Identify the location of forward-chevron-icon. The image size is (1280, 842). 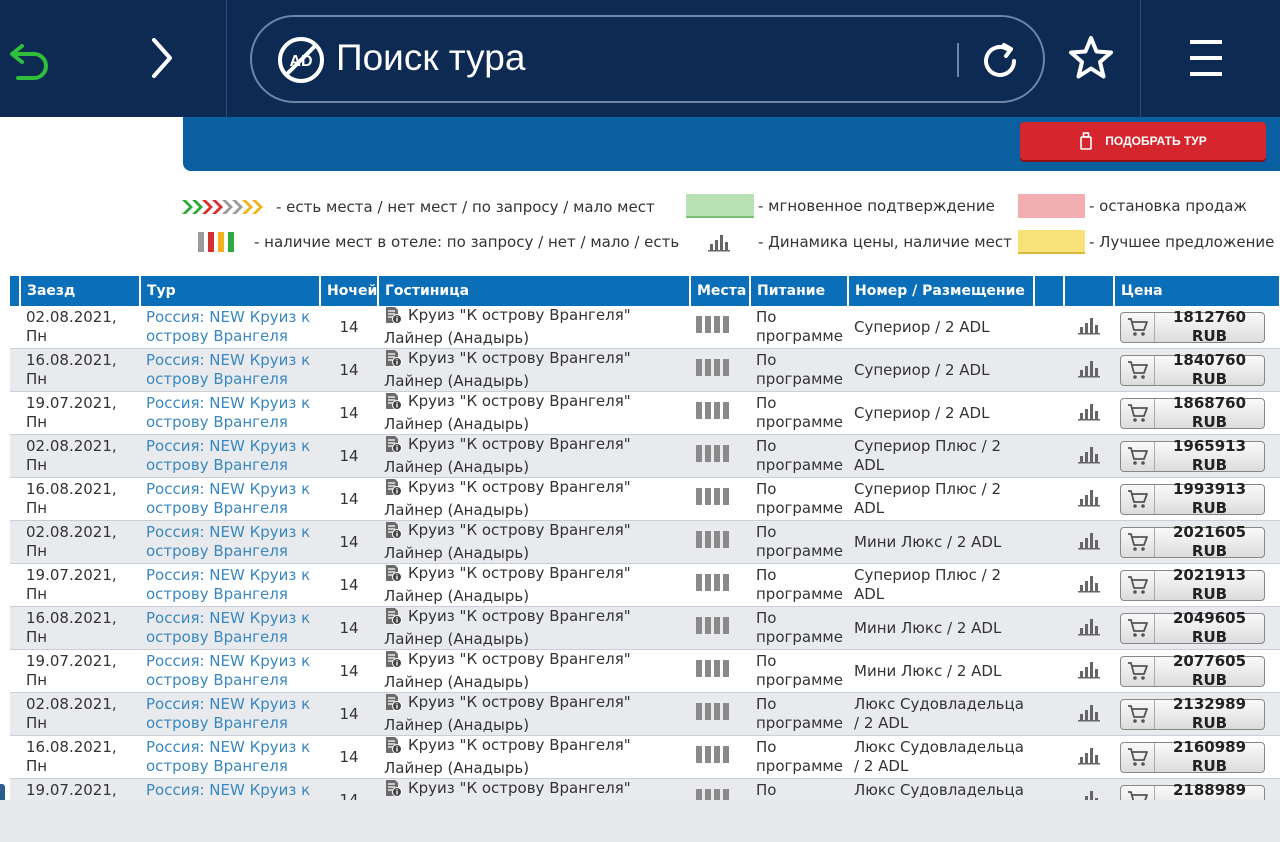
(160, 58).